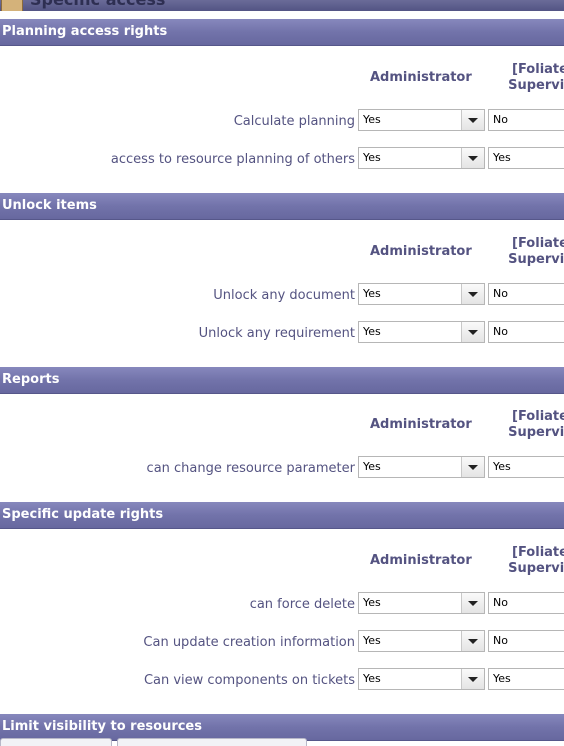  I want to click on row-label-can-change-resource-parameter: can change resource parameter, so click(250, 468).